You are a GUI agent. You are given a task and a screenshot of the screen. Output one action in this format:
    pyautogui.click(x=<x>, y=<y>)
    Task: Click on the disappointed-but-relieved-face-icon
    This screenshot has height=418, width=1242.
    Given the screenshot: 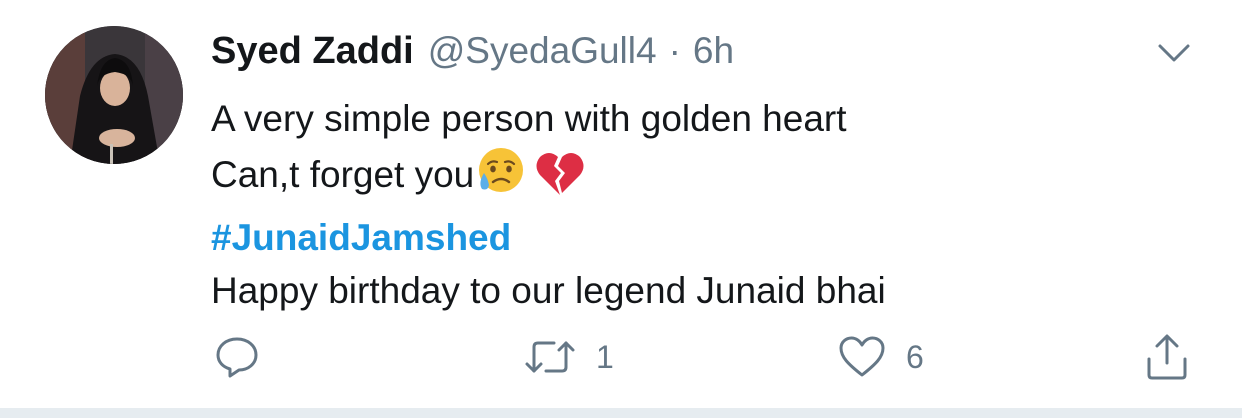 What is the action you would take?
    pyautogui.click(x=501, y=178)
    